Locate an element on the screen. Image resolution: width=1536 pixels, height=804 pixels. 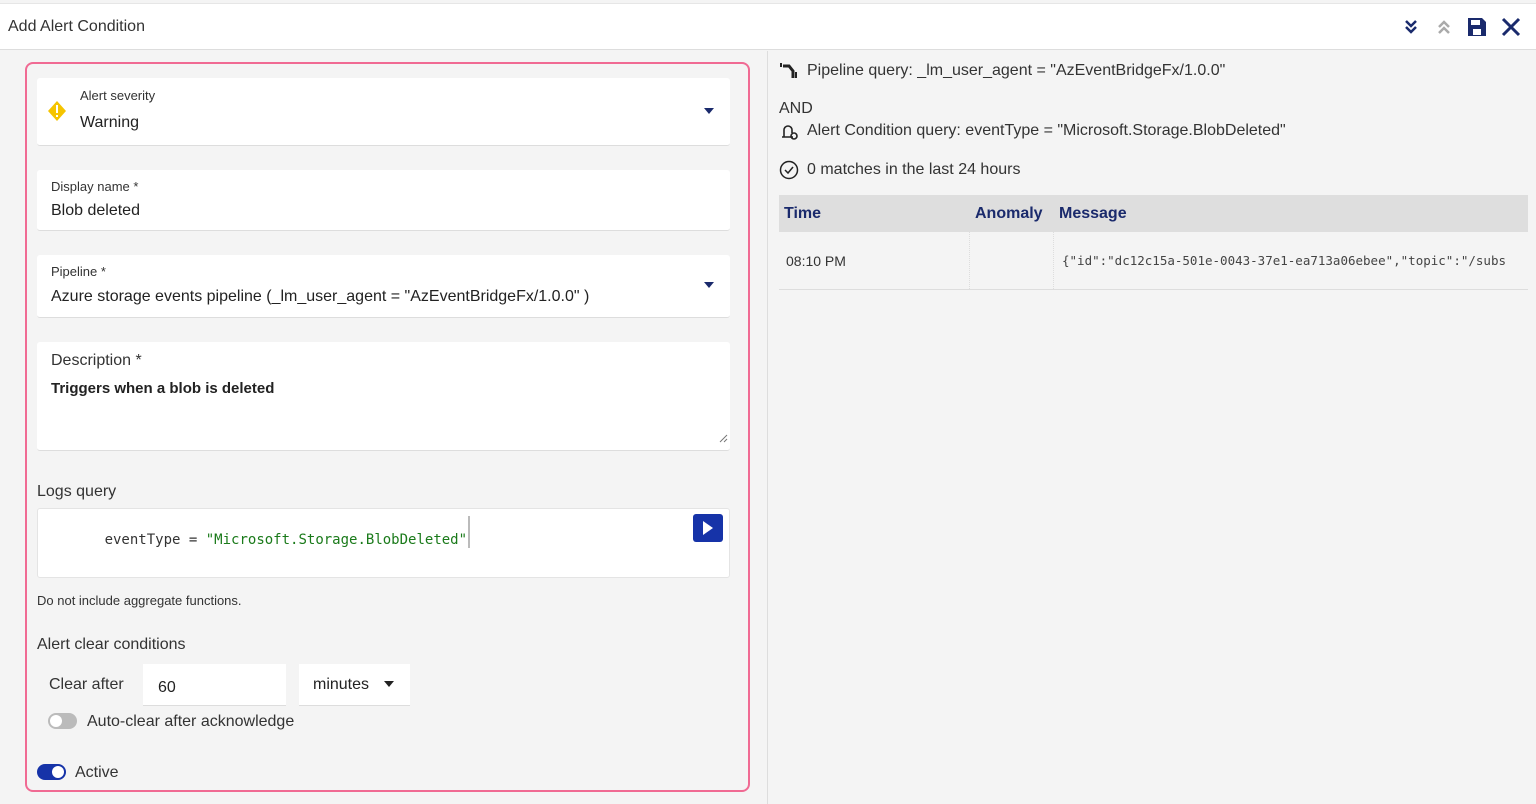
chevron-double-down-icon is located at coordinates (1411, 27).